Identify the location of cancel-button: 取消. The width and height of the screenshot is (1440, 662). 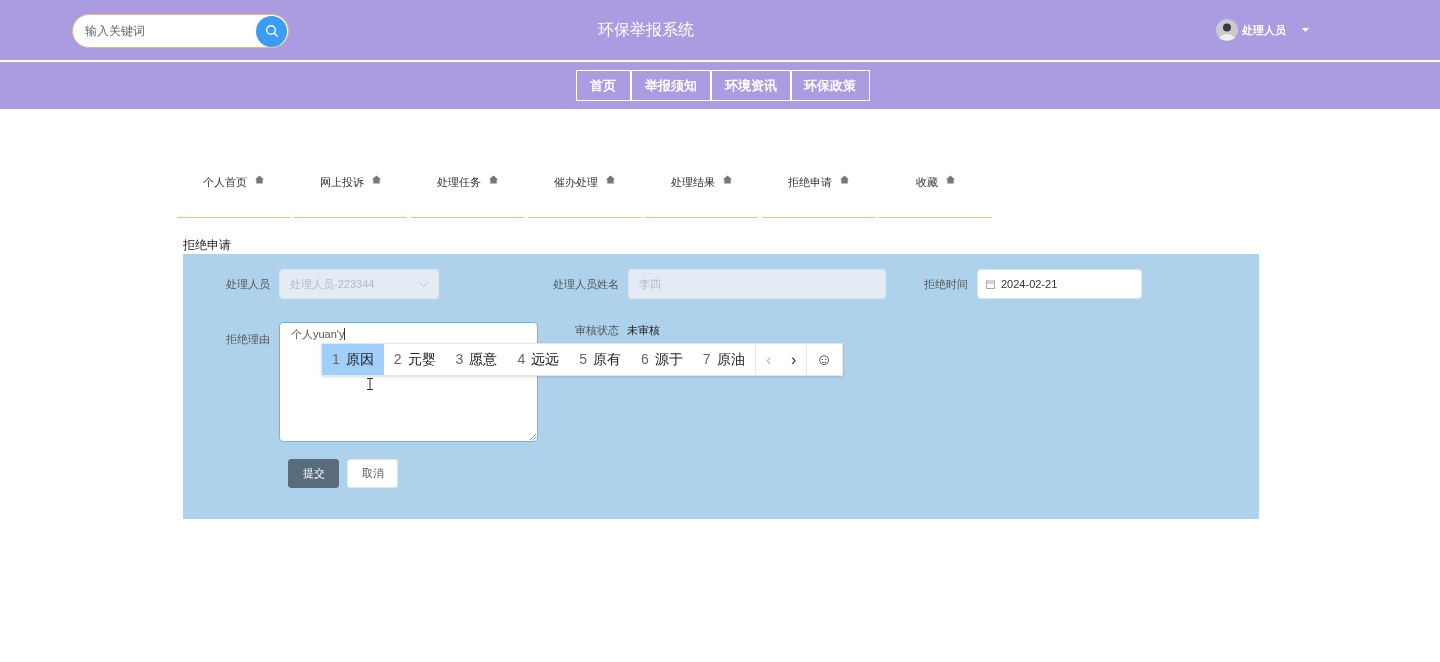
(372, 473).